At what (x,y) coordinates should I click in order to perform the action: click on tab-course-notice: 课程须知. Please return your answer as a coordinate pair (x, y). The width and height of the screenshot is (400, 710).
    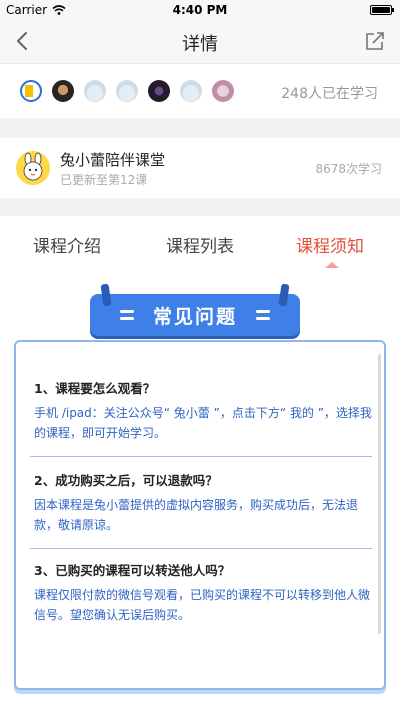
    Looking at the image, I should click on (330, 244).